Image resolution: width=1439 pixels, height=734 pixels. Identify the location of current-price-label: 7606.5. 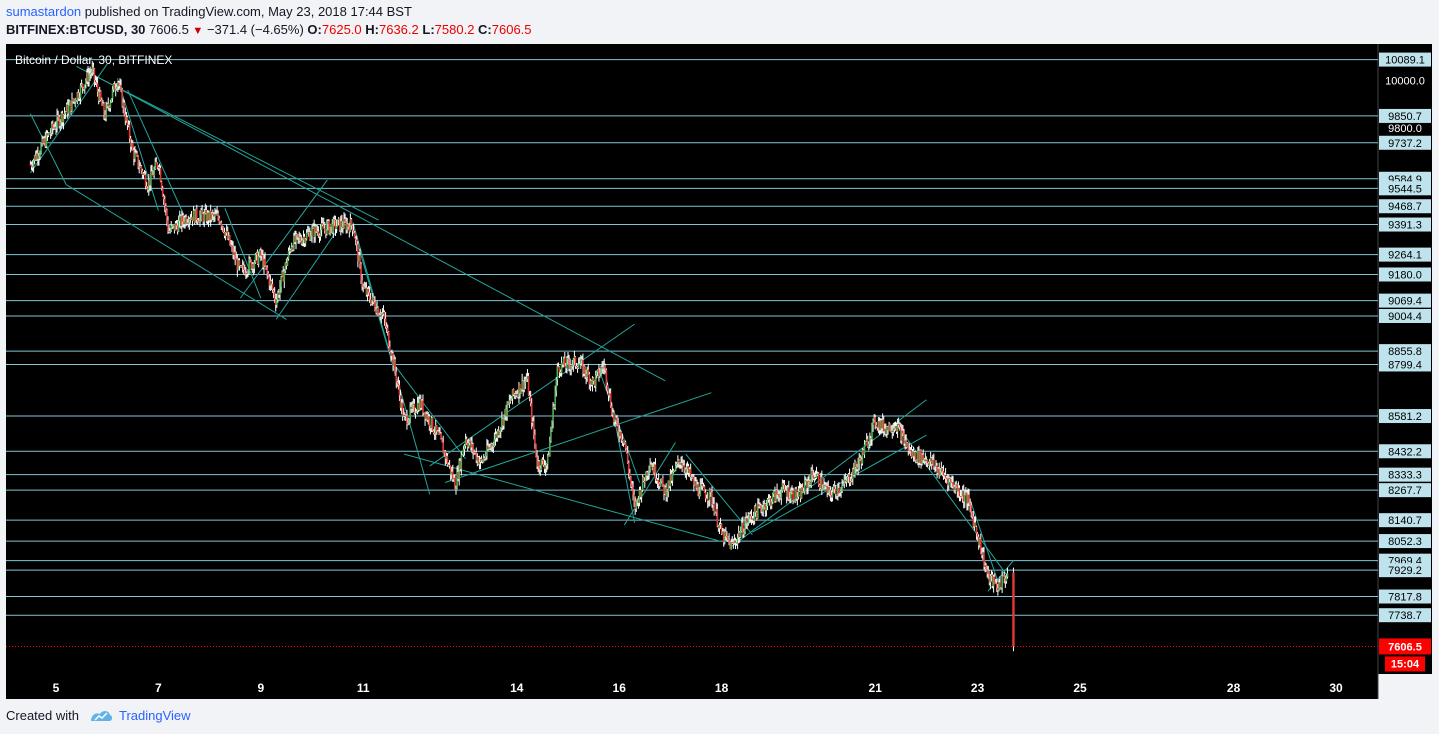
(1405, 647).